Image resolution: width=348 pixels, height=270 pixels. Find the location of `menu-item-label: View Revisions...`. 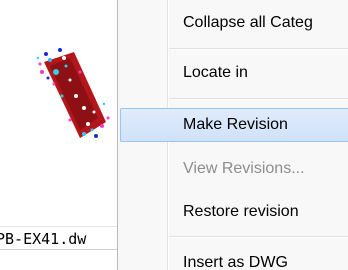

menu-item-label: View Revisions... is located at coordinates (244, 168).